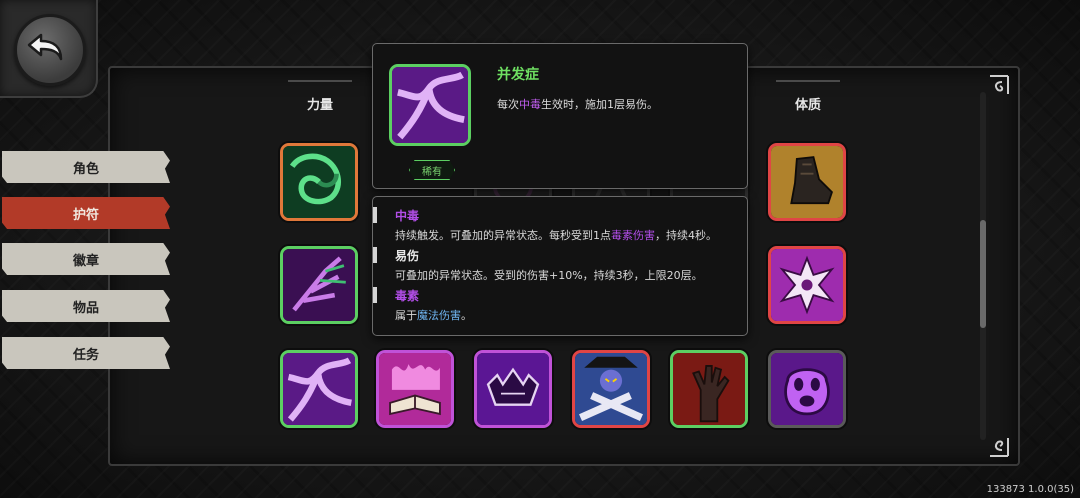  Describe the element at coordinates (319, 182) in the screenshot. I see `swirl-vortex-icon` at that location.